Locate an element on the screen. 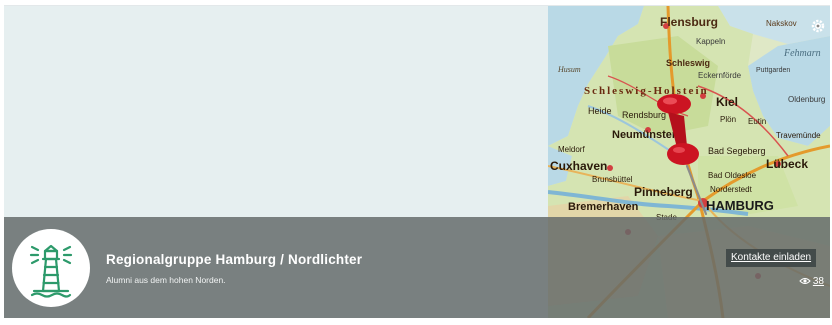 The width and height of the screenshot is (832, 325). map-label-kappeln: Kappeln is located at coordinates (710, 41).